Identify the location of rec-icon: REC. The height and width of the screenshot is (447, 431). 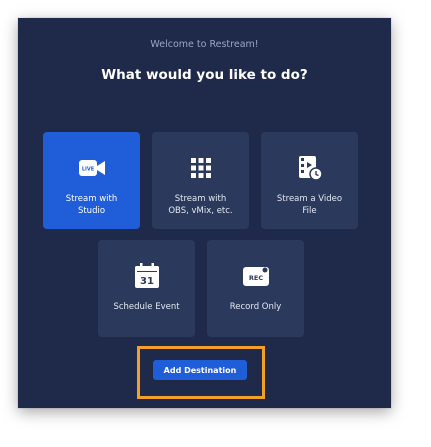
(256, 276).